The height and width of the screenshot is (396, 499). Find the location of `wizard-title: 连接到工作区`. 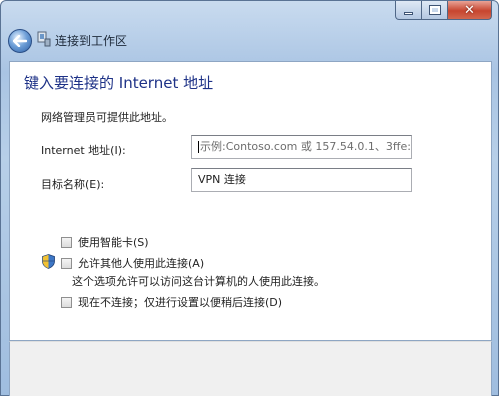

wizard-title: 连接到工作区 is located at coordinates (91, 41).